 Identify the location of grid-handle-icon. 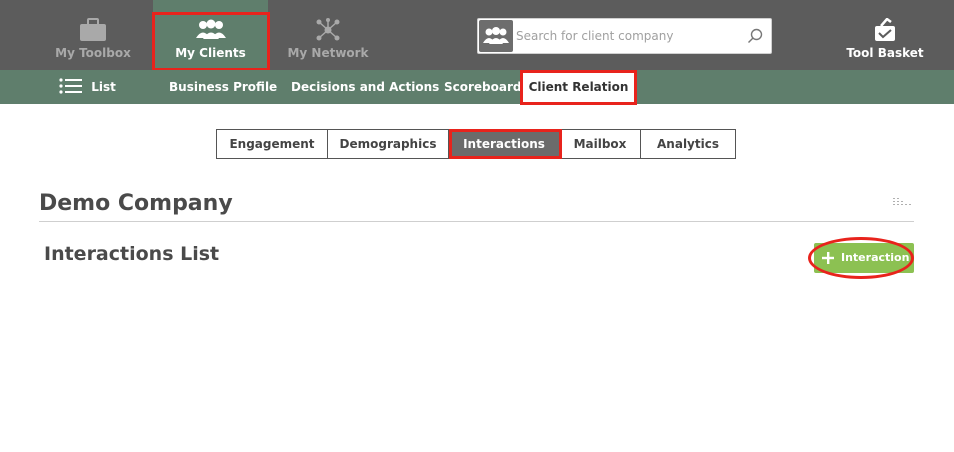
(902, 202).